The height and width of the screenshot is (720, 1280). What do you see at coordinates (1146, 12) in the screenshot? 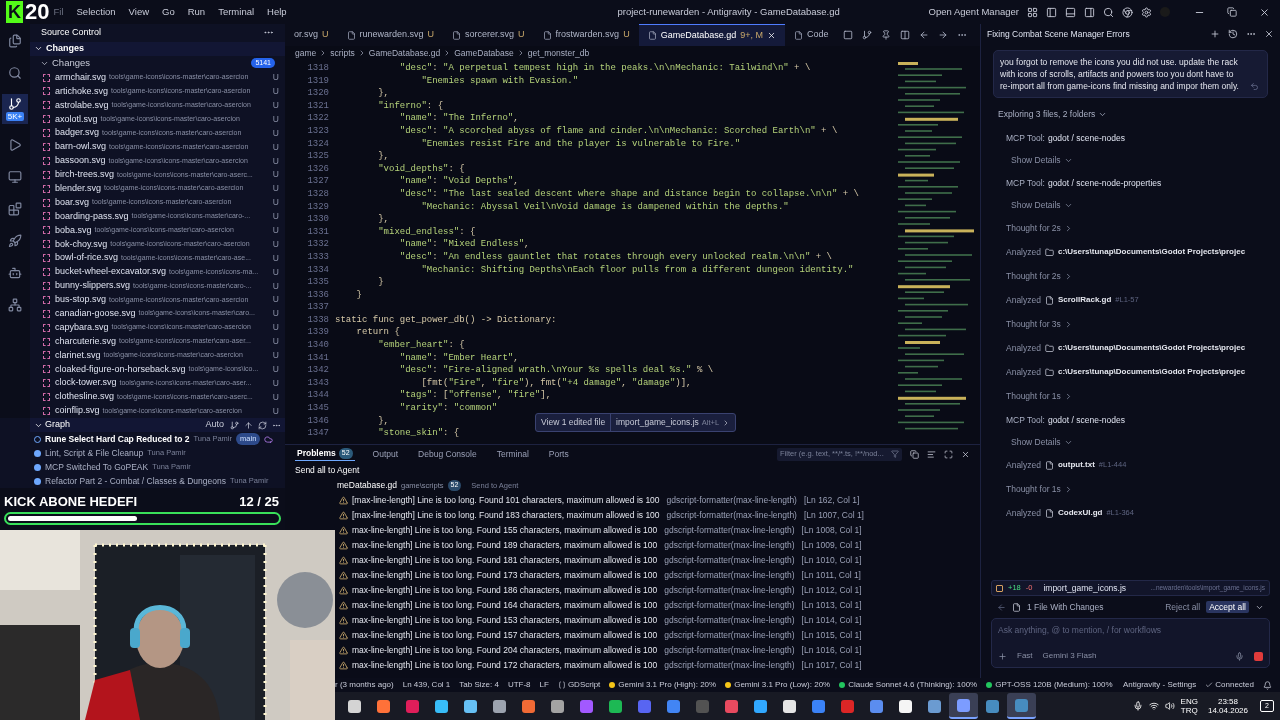
I see `settings-icon` at bounding box center [1146, 12].